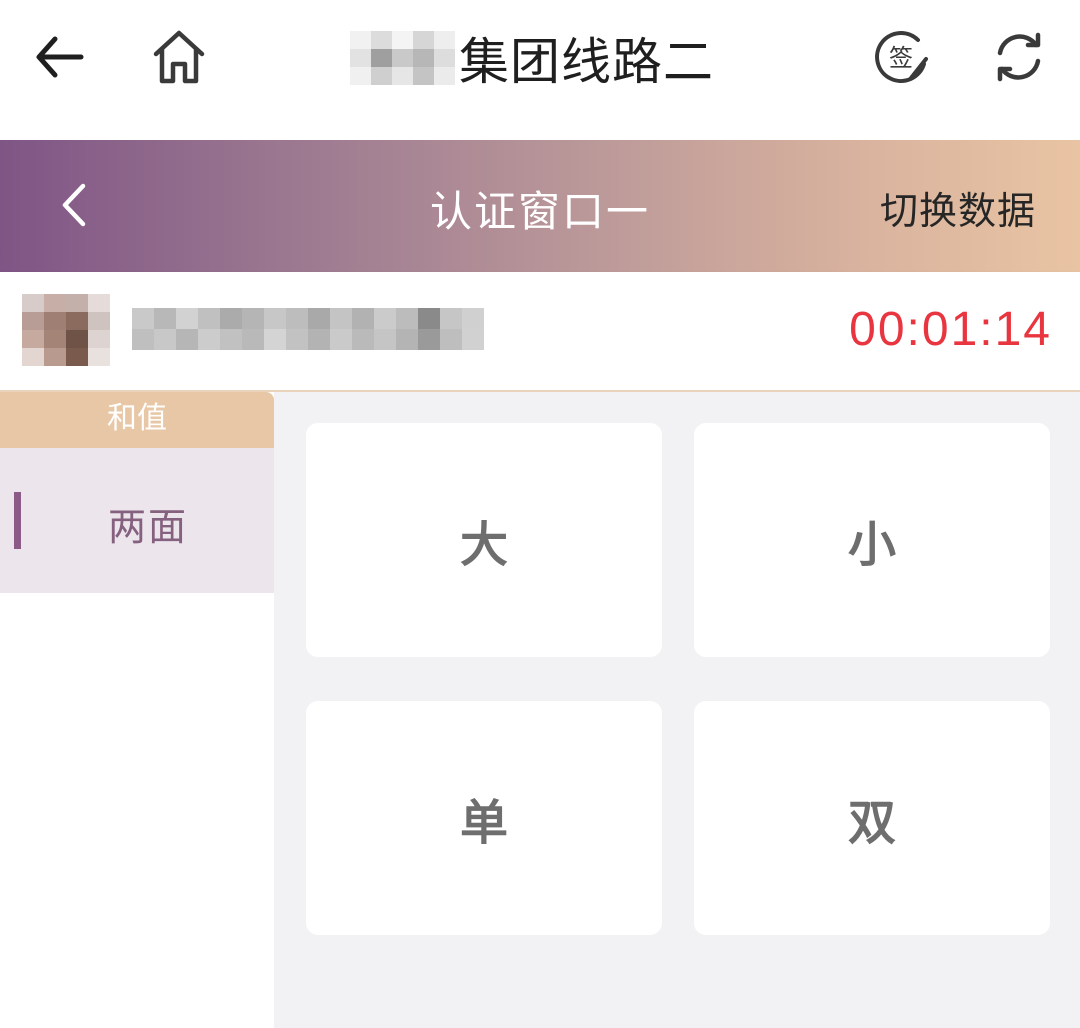  Describe the element at coordinates (66, 330) in the screenshot. I see `avatar` at that location.